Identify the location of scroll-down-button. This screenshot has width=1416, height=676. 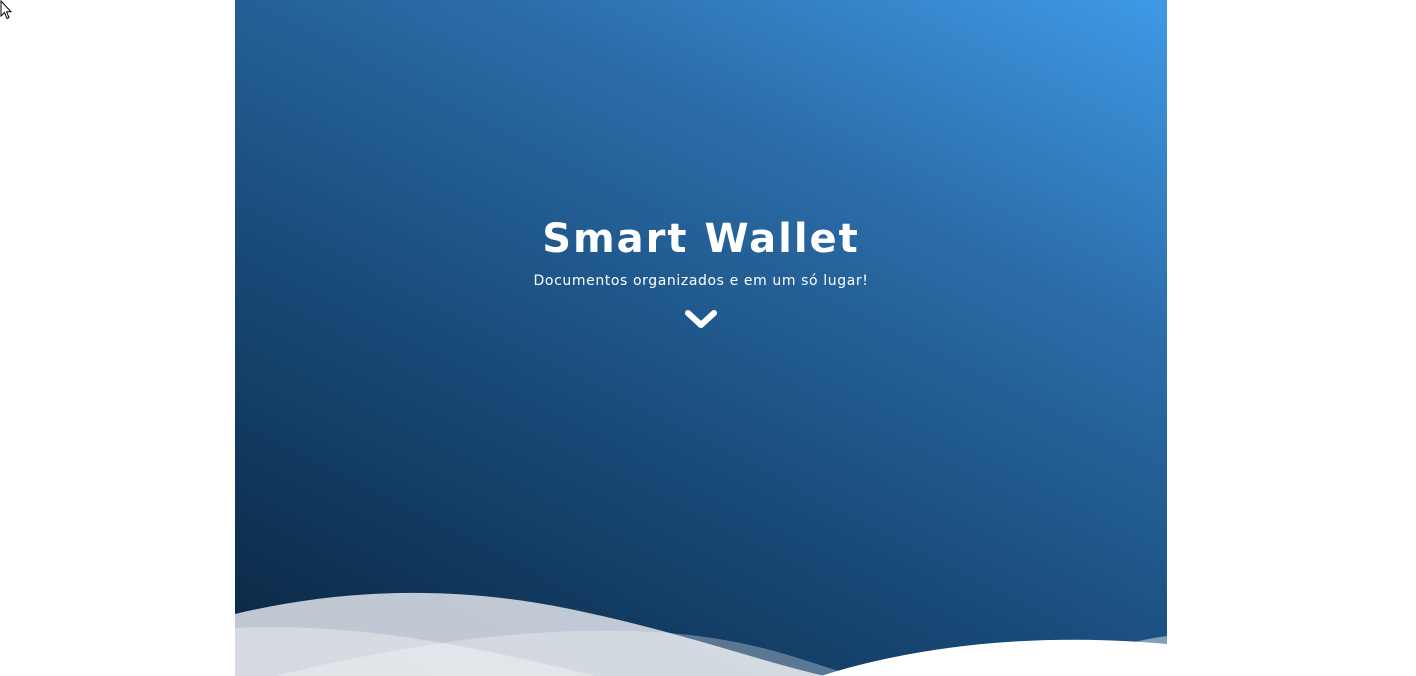
(701, 319).